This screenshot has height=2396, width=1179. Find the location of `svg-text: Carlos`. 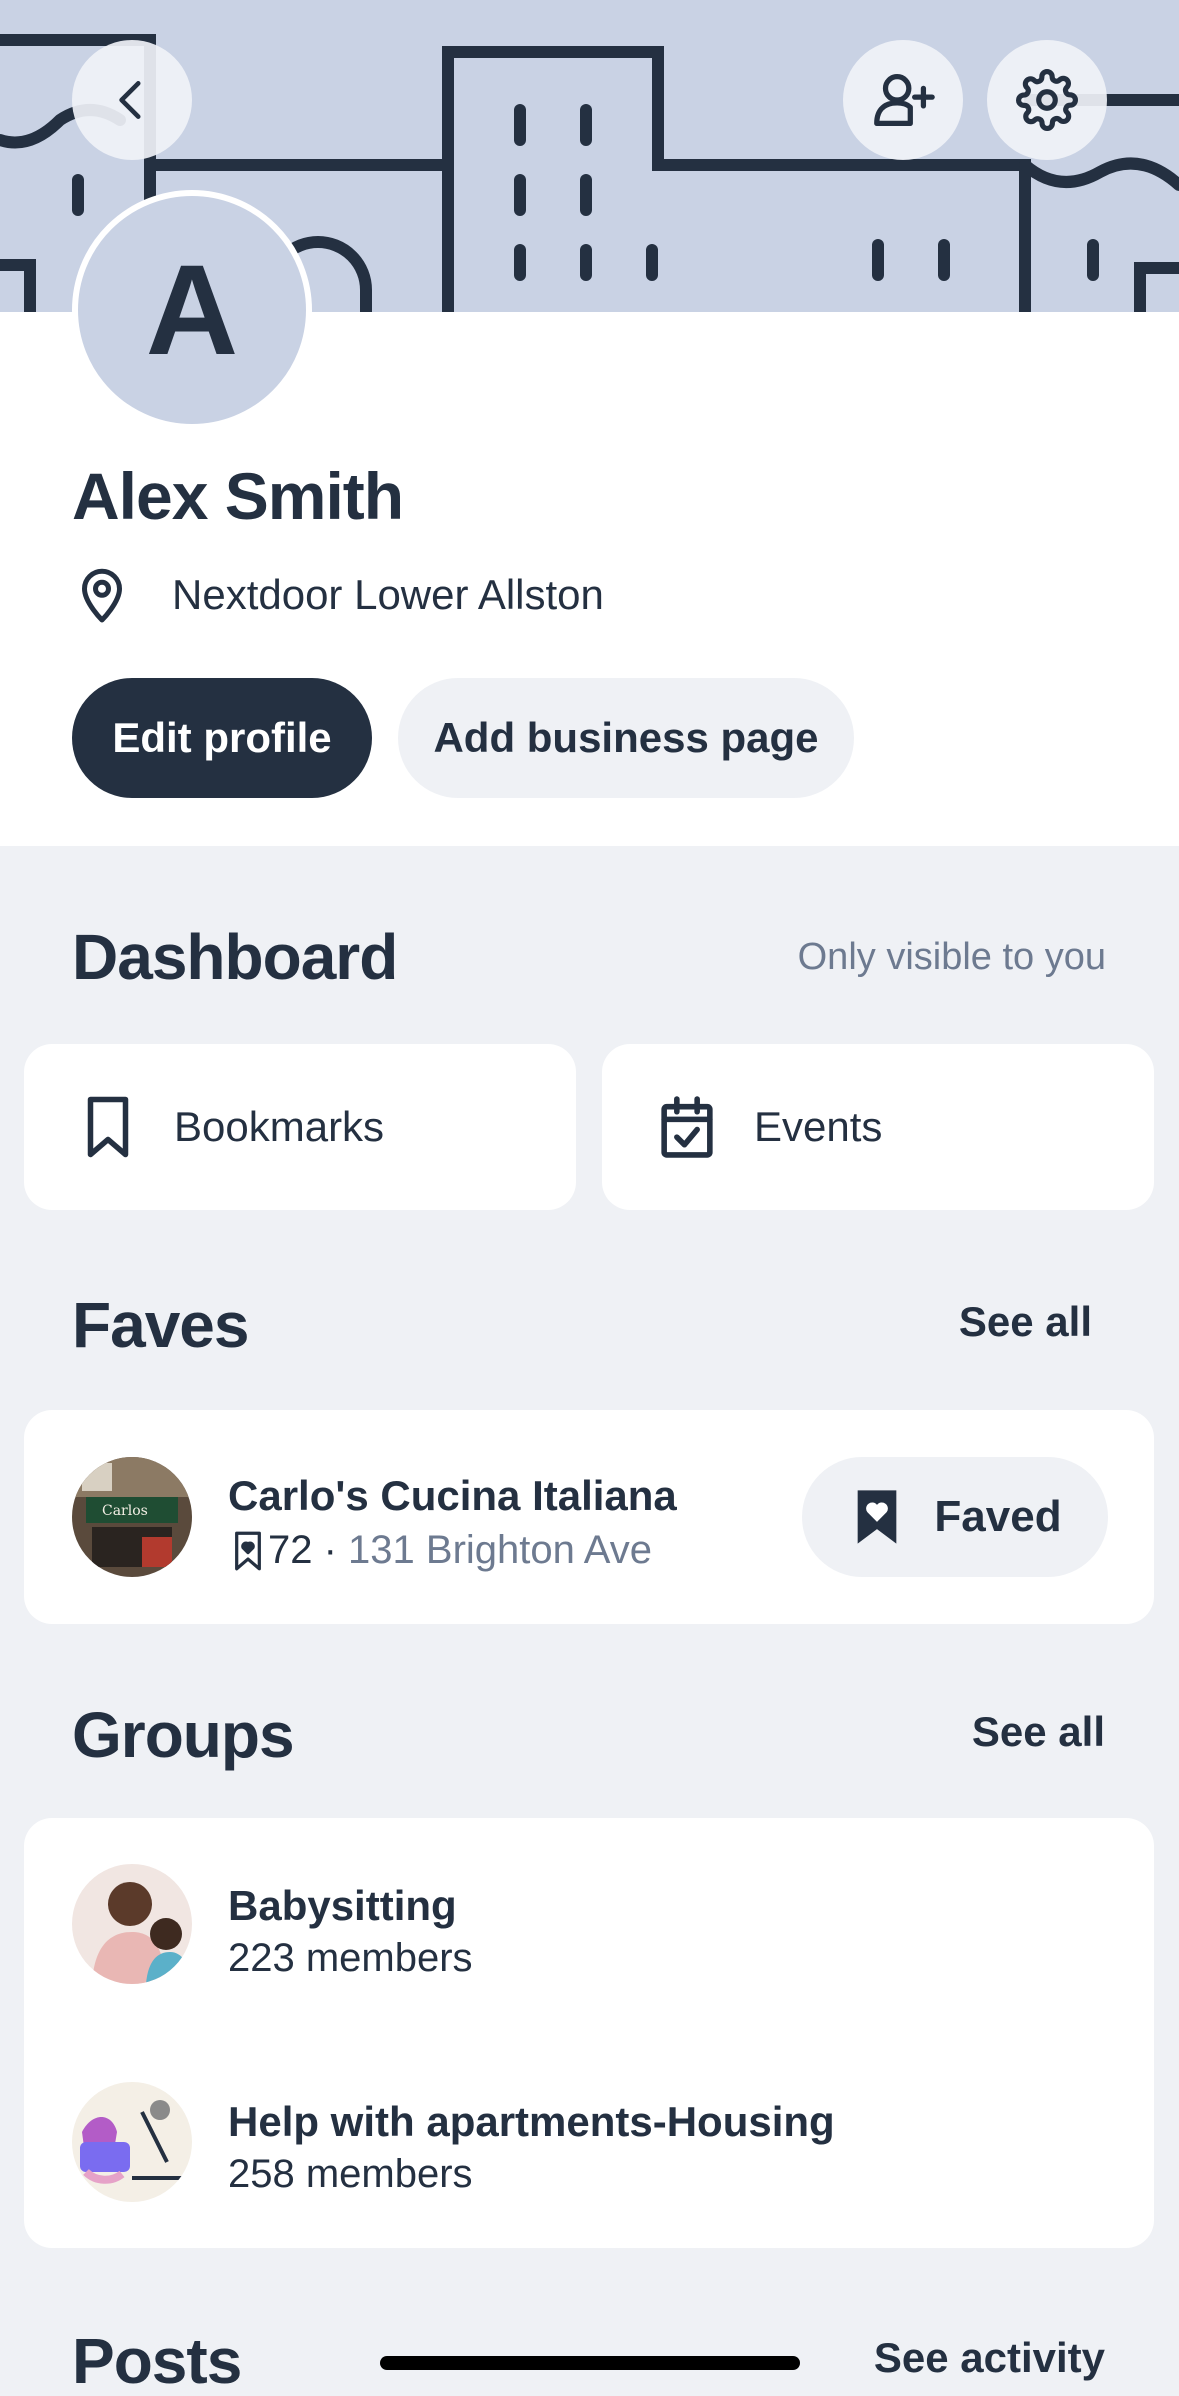

svg-text: Carlos is located at coordinates (125, 1511).